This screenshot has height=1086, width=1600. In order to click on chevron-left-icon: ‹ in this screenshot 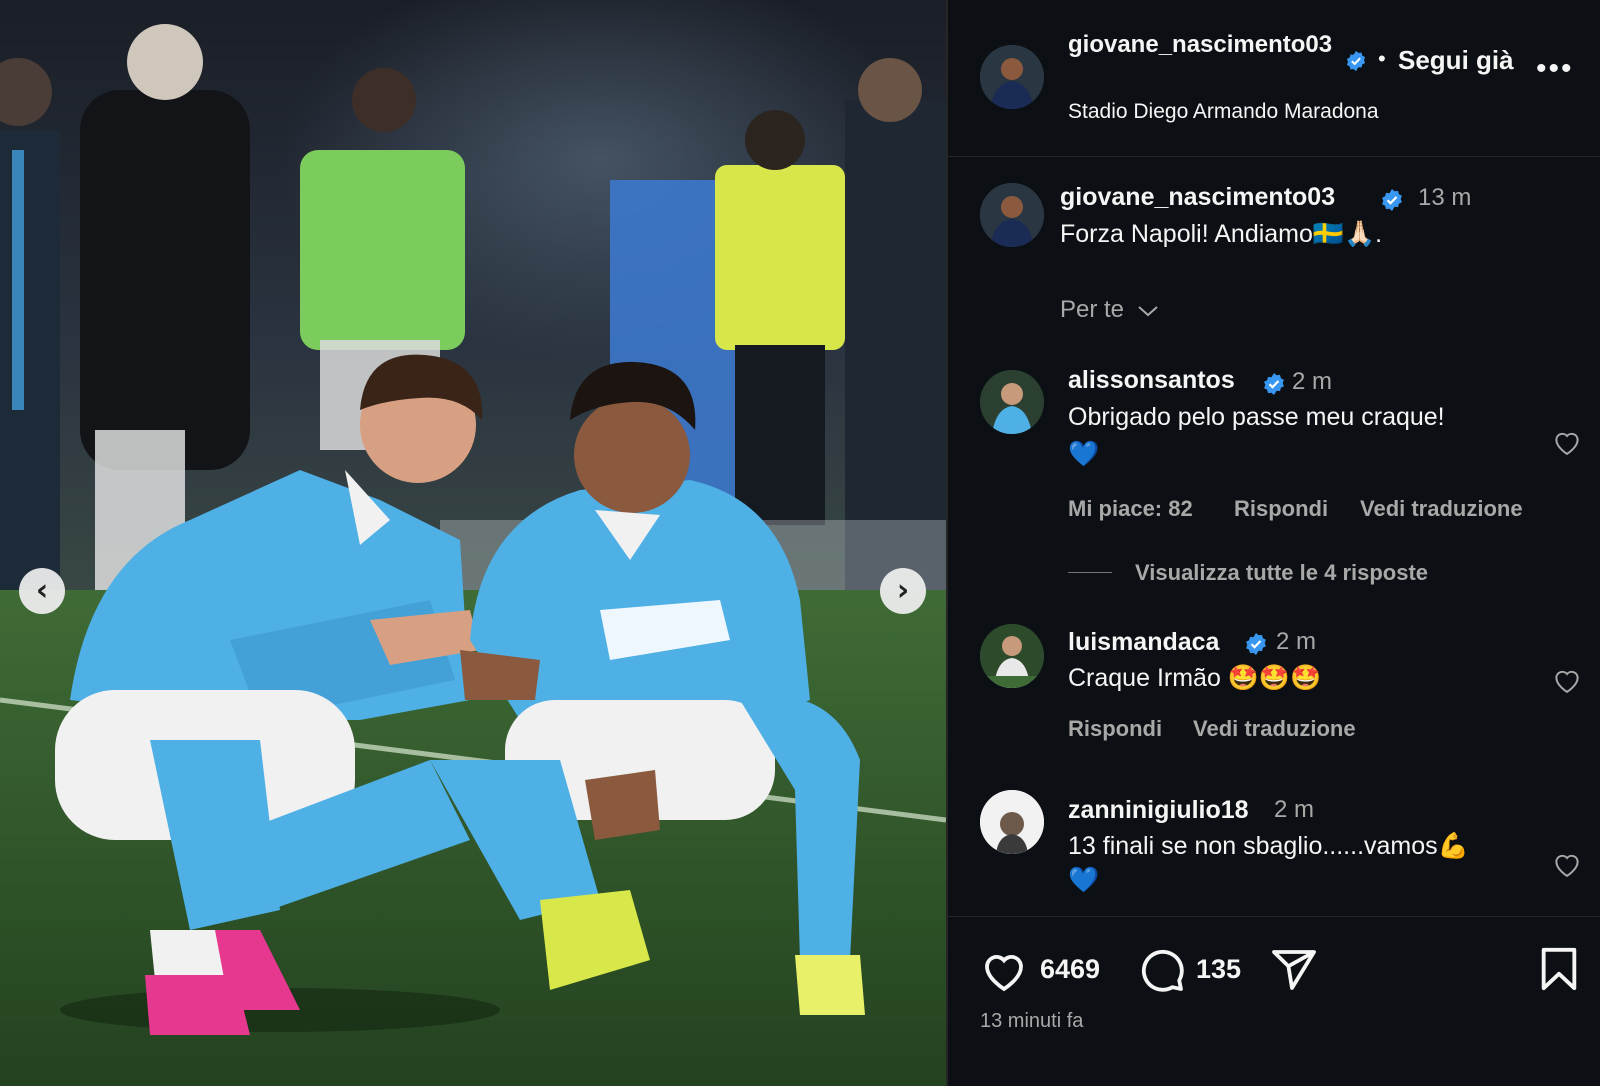, I will do `click(42, 590)`.